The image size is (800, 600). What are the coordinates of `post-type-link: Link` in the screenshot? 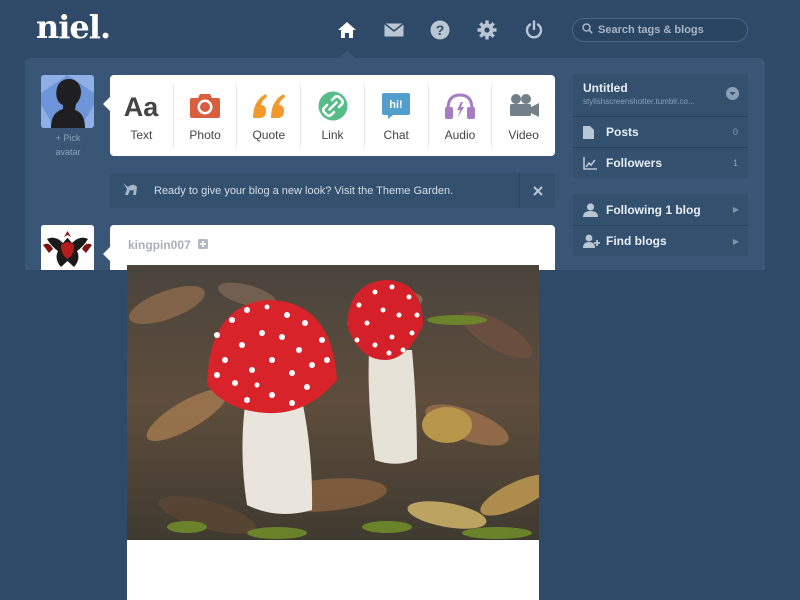 It's located at (333, 115).